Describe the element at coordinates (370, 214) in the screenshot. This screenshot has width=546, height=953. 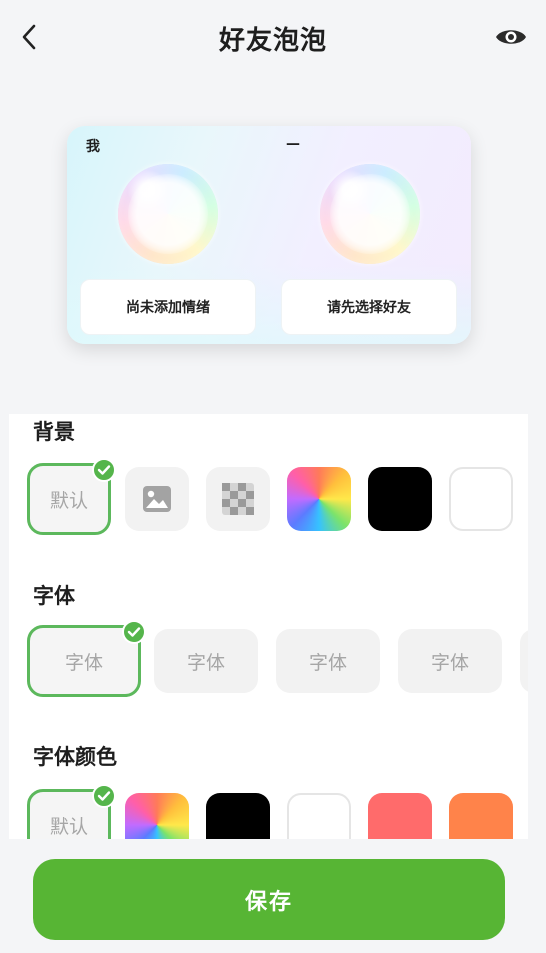
I see `friend-bubble` at that location.